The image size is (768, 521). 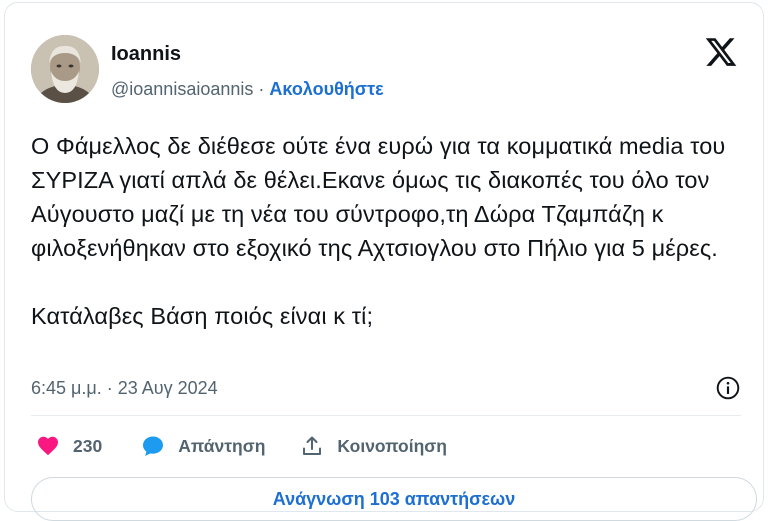 I want to click on read-replies-button: Ανάγνωση 103 απαντήσεων, so click(x=394, y=499).